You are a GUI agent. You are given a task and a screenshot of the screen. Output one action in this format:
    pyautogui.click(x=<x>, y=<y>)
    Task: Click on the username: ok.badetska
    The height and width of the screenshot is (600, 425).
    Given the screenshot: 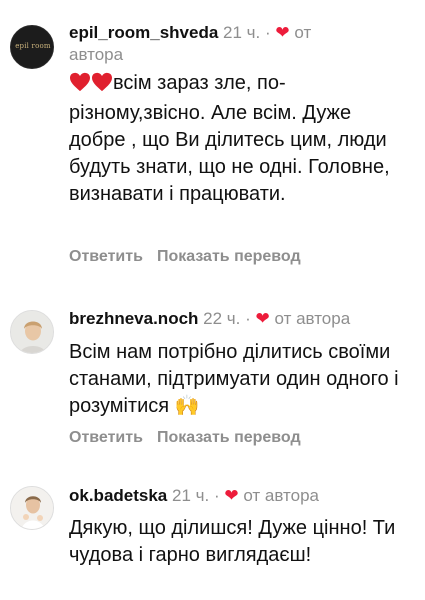 What is the action you would take?
    pyautogui.click(x=118, y=495)
    